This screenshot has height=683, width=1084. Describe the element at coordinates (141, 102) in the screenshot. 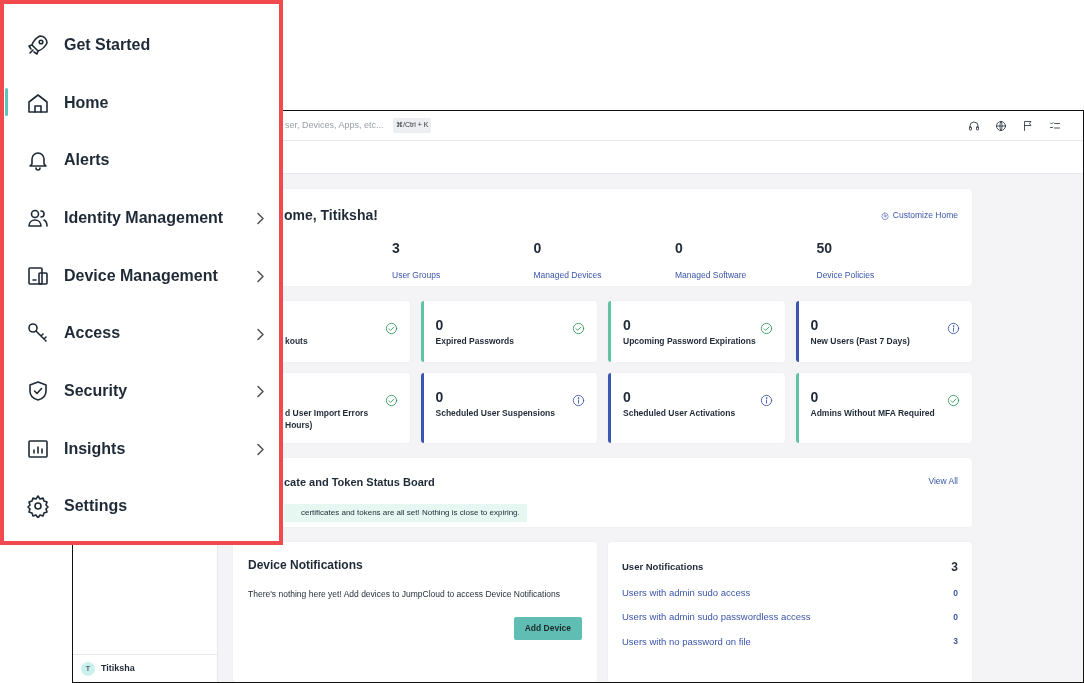

I see `menu-item: Home` at that location.